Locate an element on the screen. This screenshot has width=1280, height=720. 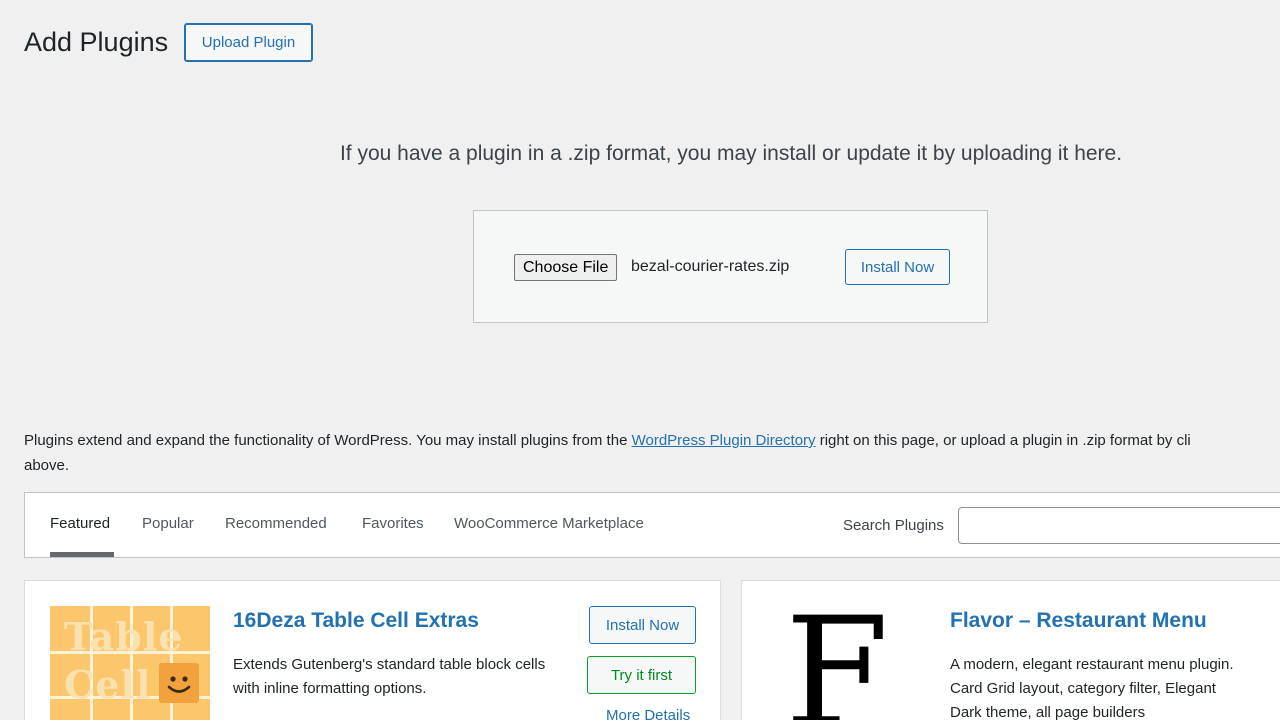
tab-featured: Featured is located at coordinates (80, 523).